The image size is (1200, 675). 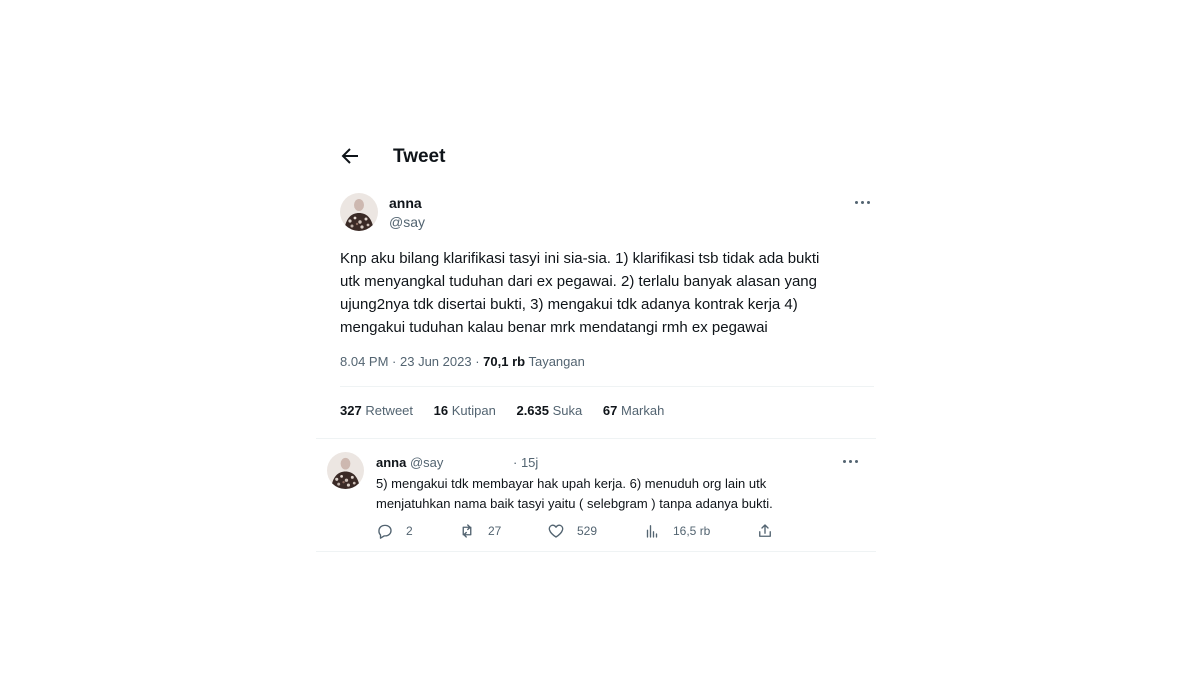 I want to click on bookmarks-count: 67, so click(x=610, y=410).